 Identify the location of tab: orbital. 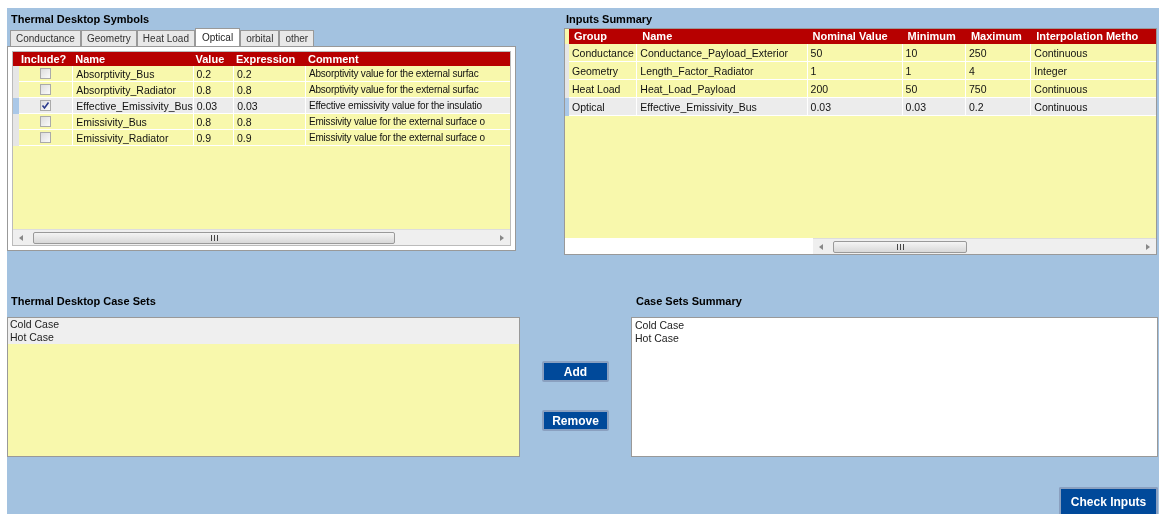
(260, 38).